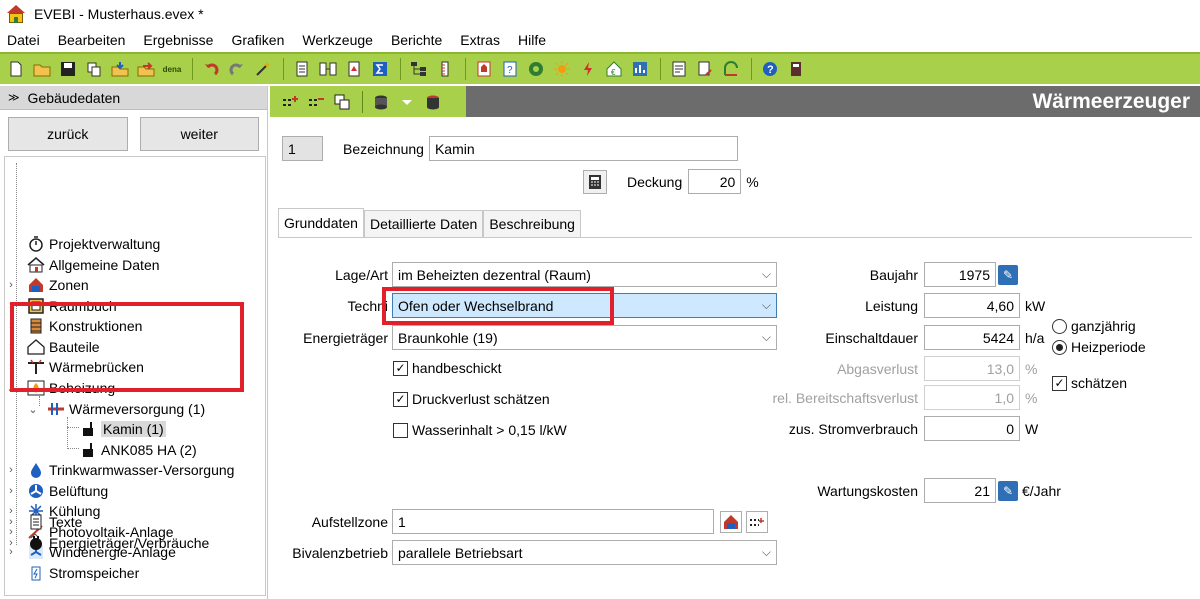 This screenshot has width=1200, height=599. I want to click on heizperiode-row: Heizperiode, so click(1099, 347).